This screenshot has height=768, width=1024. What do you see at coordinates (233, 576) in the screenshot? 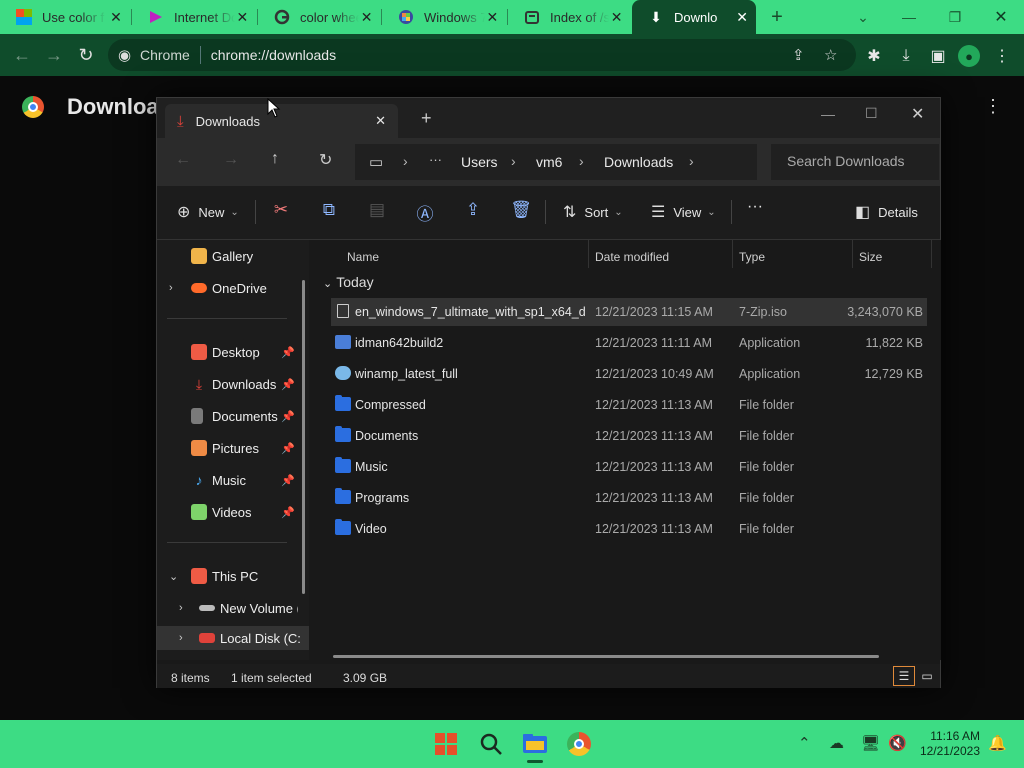
I see `sidebar-item-this-pc: ⌄ This PC` at bounding box center [233, 576].